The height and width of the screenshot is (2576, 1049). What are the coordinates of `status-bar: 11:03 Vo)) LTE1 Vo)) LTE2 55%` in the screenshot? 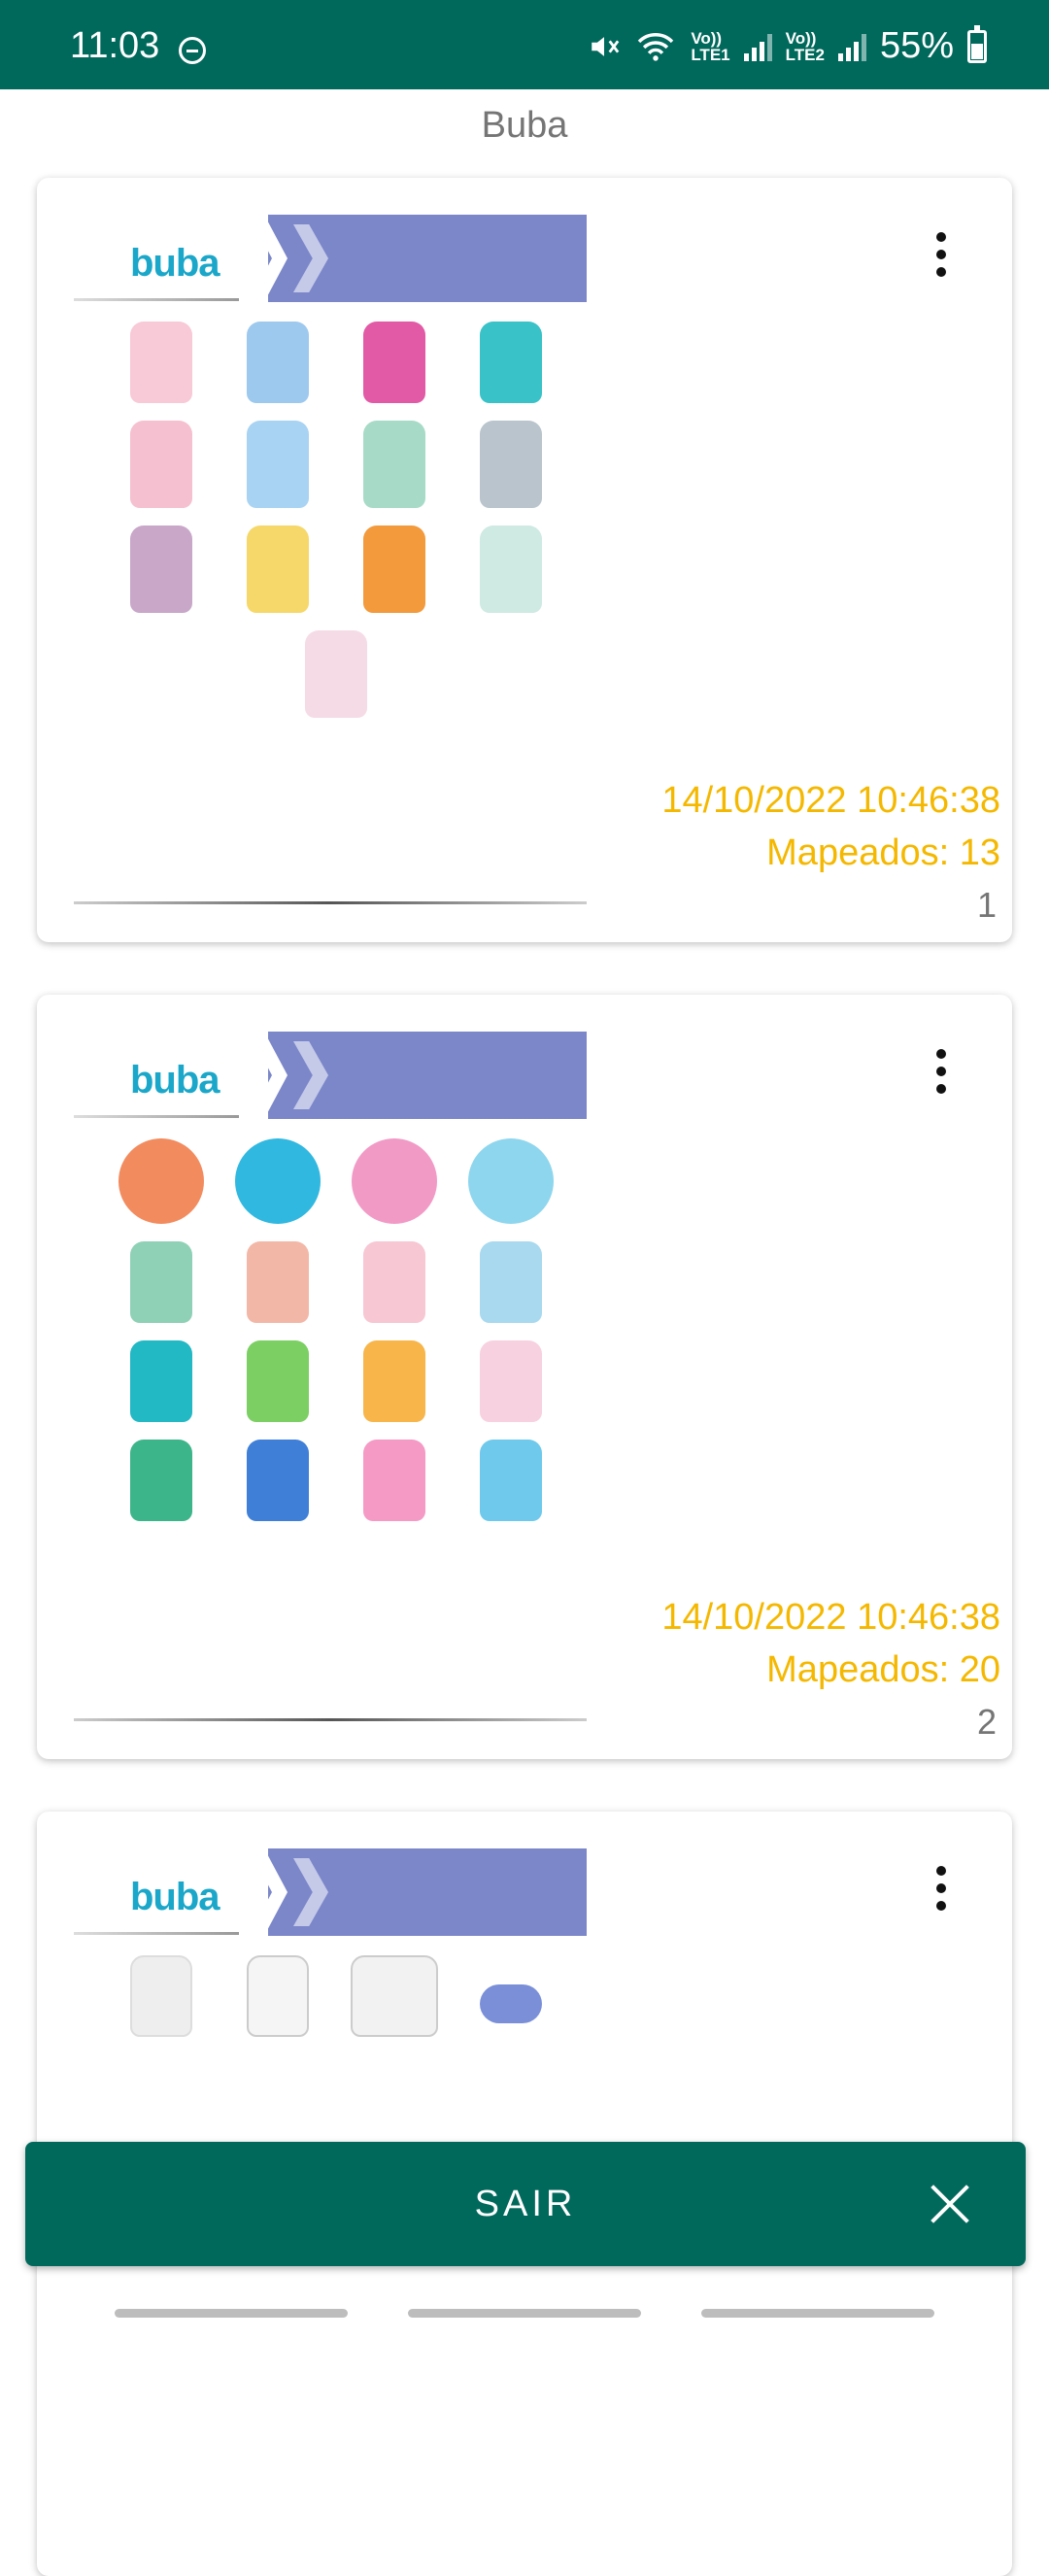 It's located at (524, 44).